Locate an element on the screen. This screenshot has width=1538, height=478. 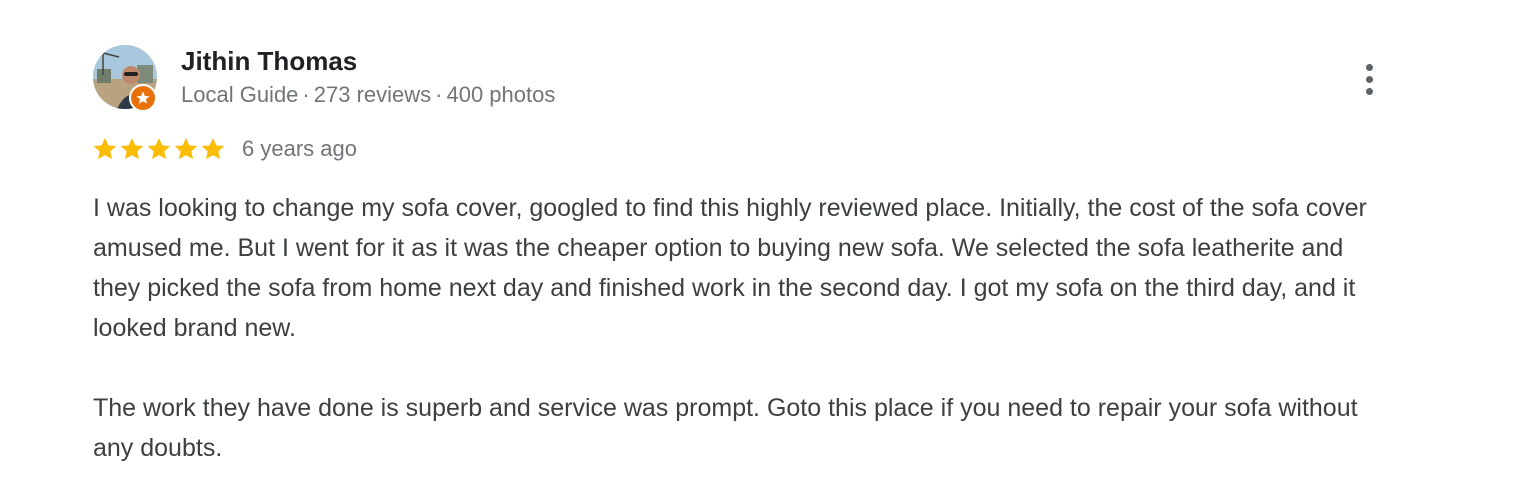
more-options-button is located at coordinates (1369, 79).